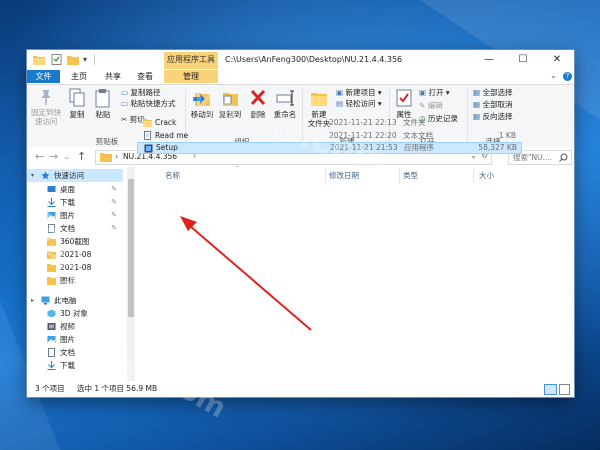 The image size is (600, 450). What do you see at coordinates (359, 104) in the screenshot?
I see `easy-access-button: ▤ 轻松访问 ▾` at bounding box center [359, 104].